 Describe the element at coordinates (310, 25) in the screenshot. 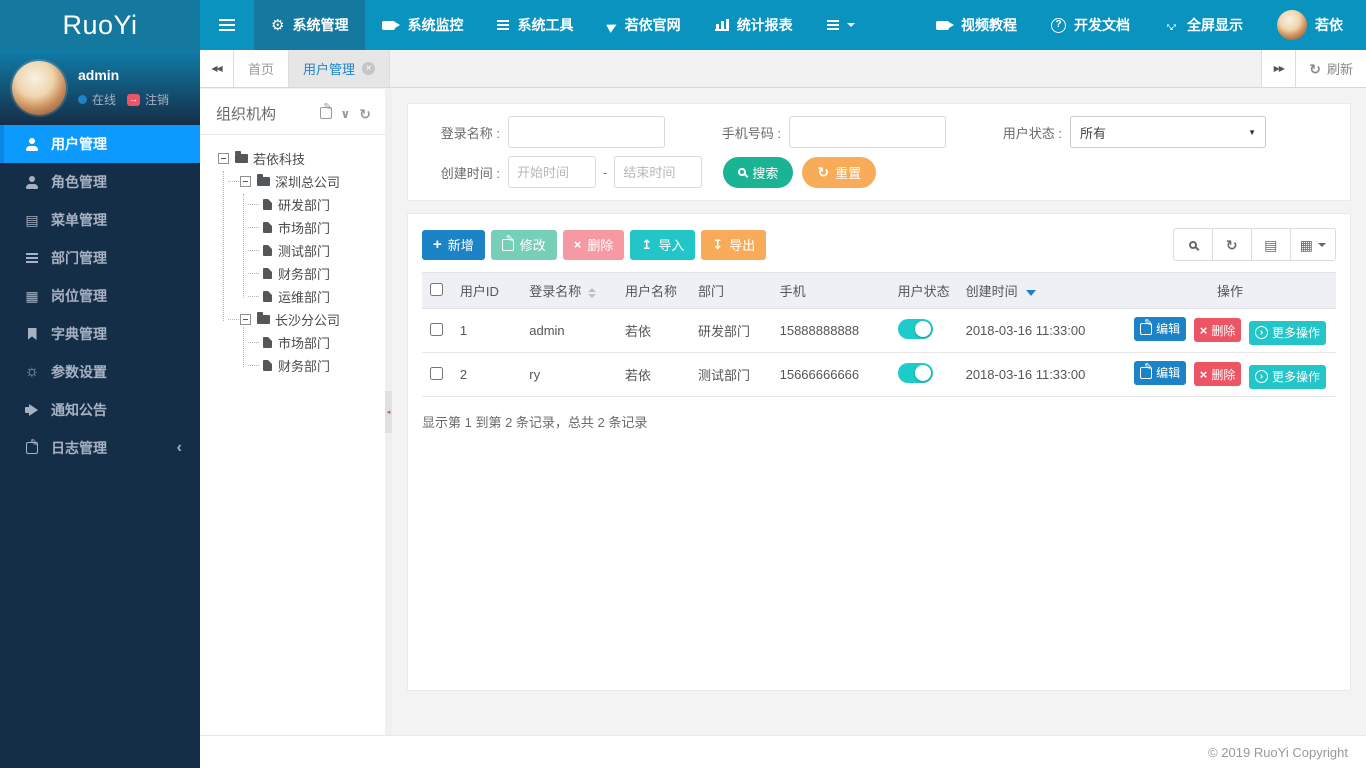

I see `nav-item-system-manage: 系统管理` at that location.